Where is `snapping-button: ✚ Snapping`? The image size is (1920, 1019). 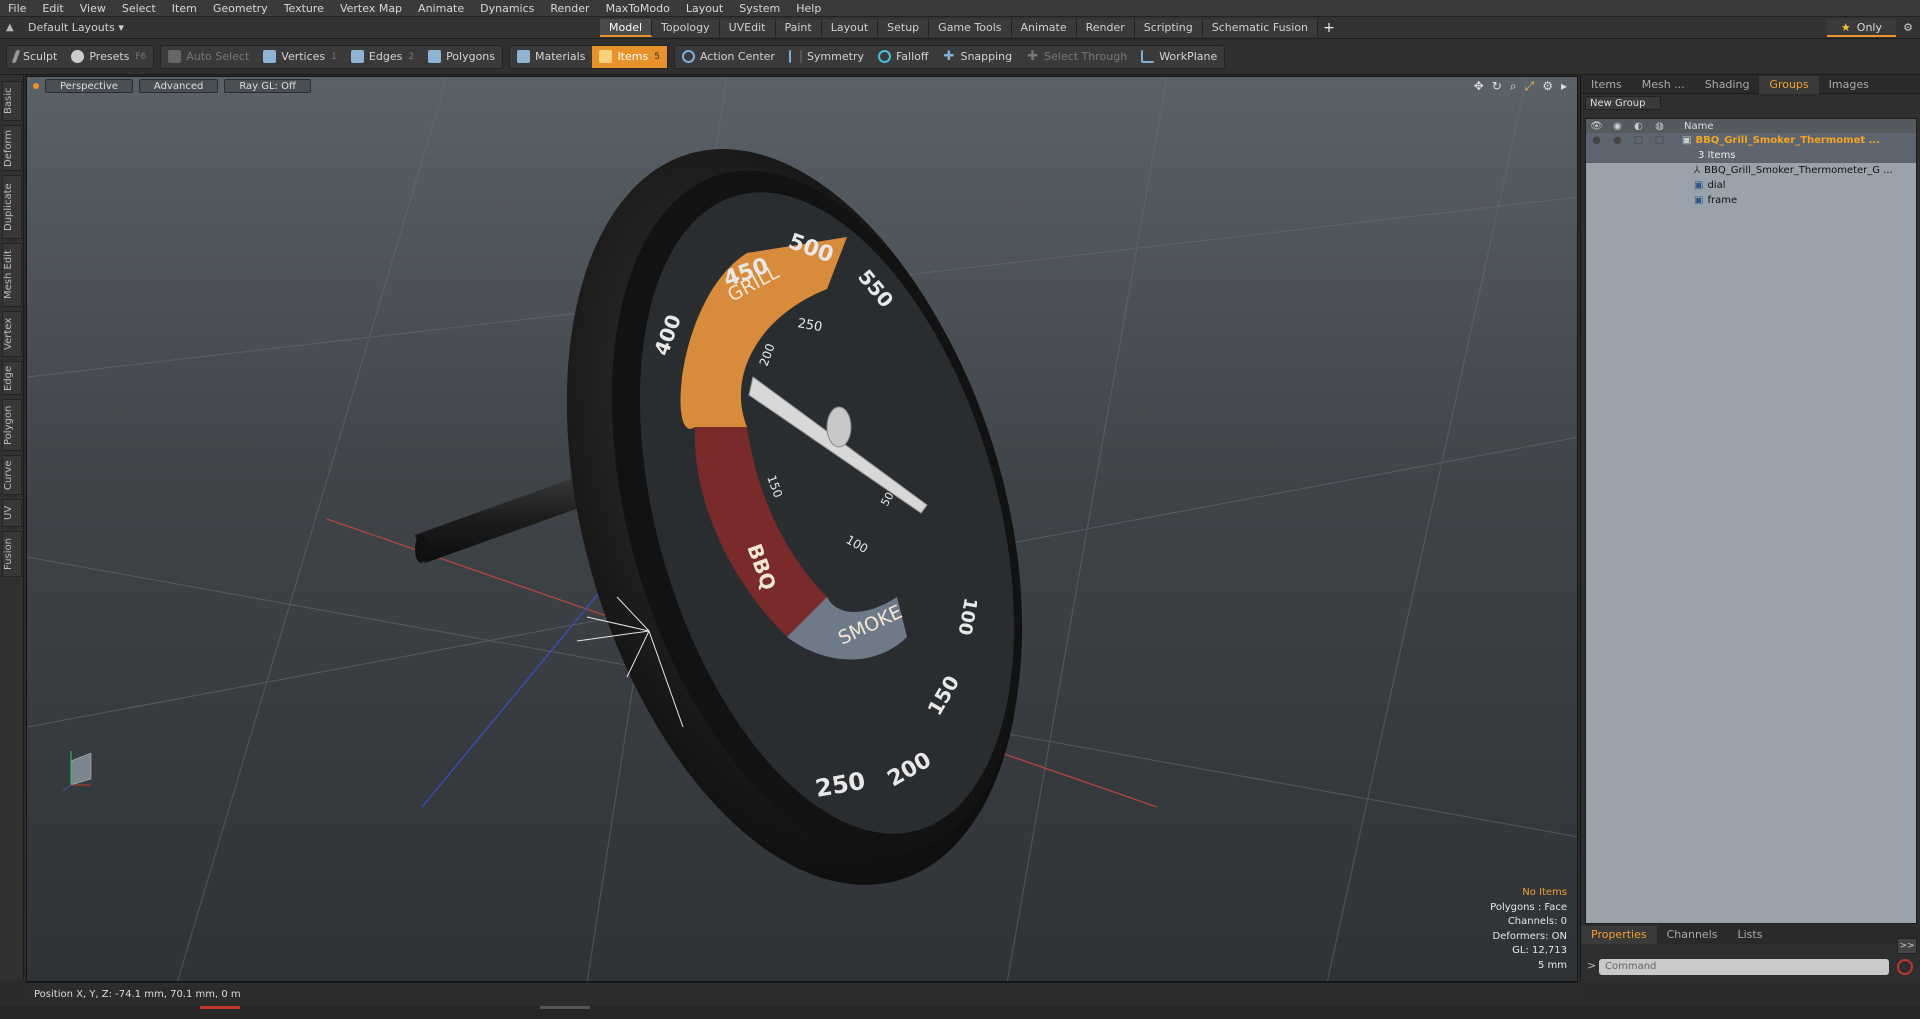 snapping-button: ✚ Snapping is located at coordinates (977, 57).